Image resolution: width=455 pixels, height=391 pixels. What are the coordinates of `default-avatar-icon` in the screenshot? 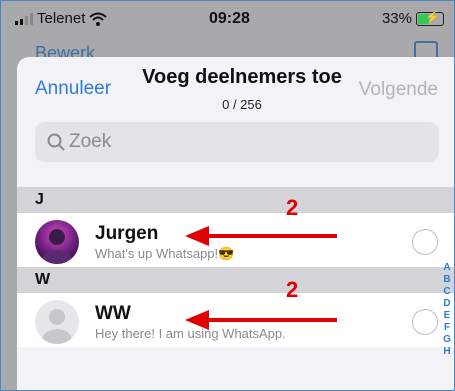 It's located at (57, 322).